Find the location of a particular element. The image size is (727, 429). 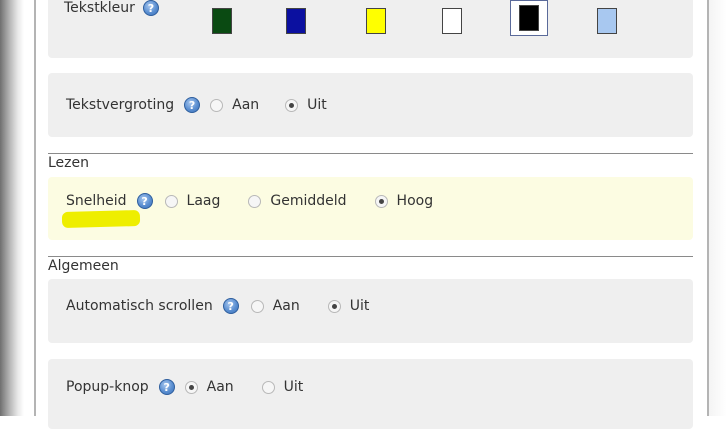

dialog-right-strip is located at coordinates (718, 208).